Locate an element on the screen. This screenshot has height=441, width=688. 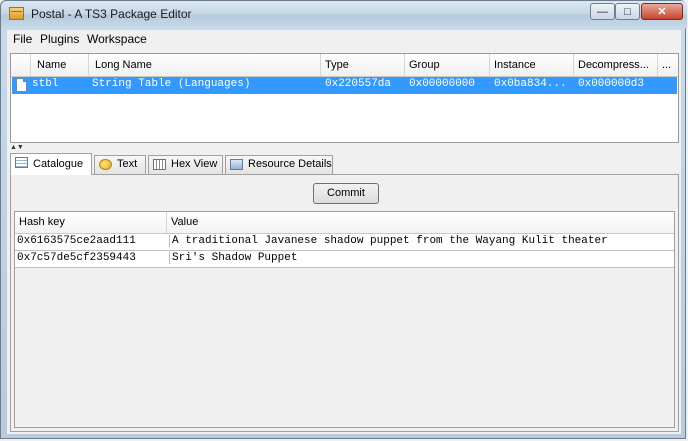
table-row: 0x7c57de5cf2359443 Sri's Shadow Puppet is located at coordinates (344, 259).